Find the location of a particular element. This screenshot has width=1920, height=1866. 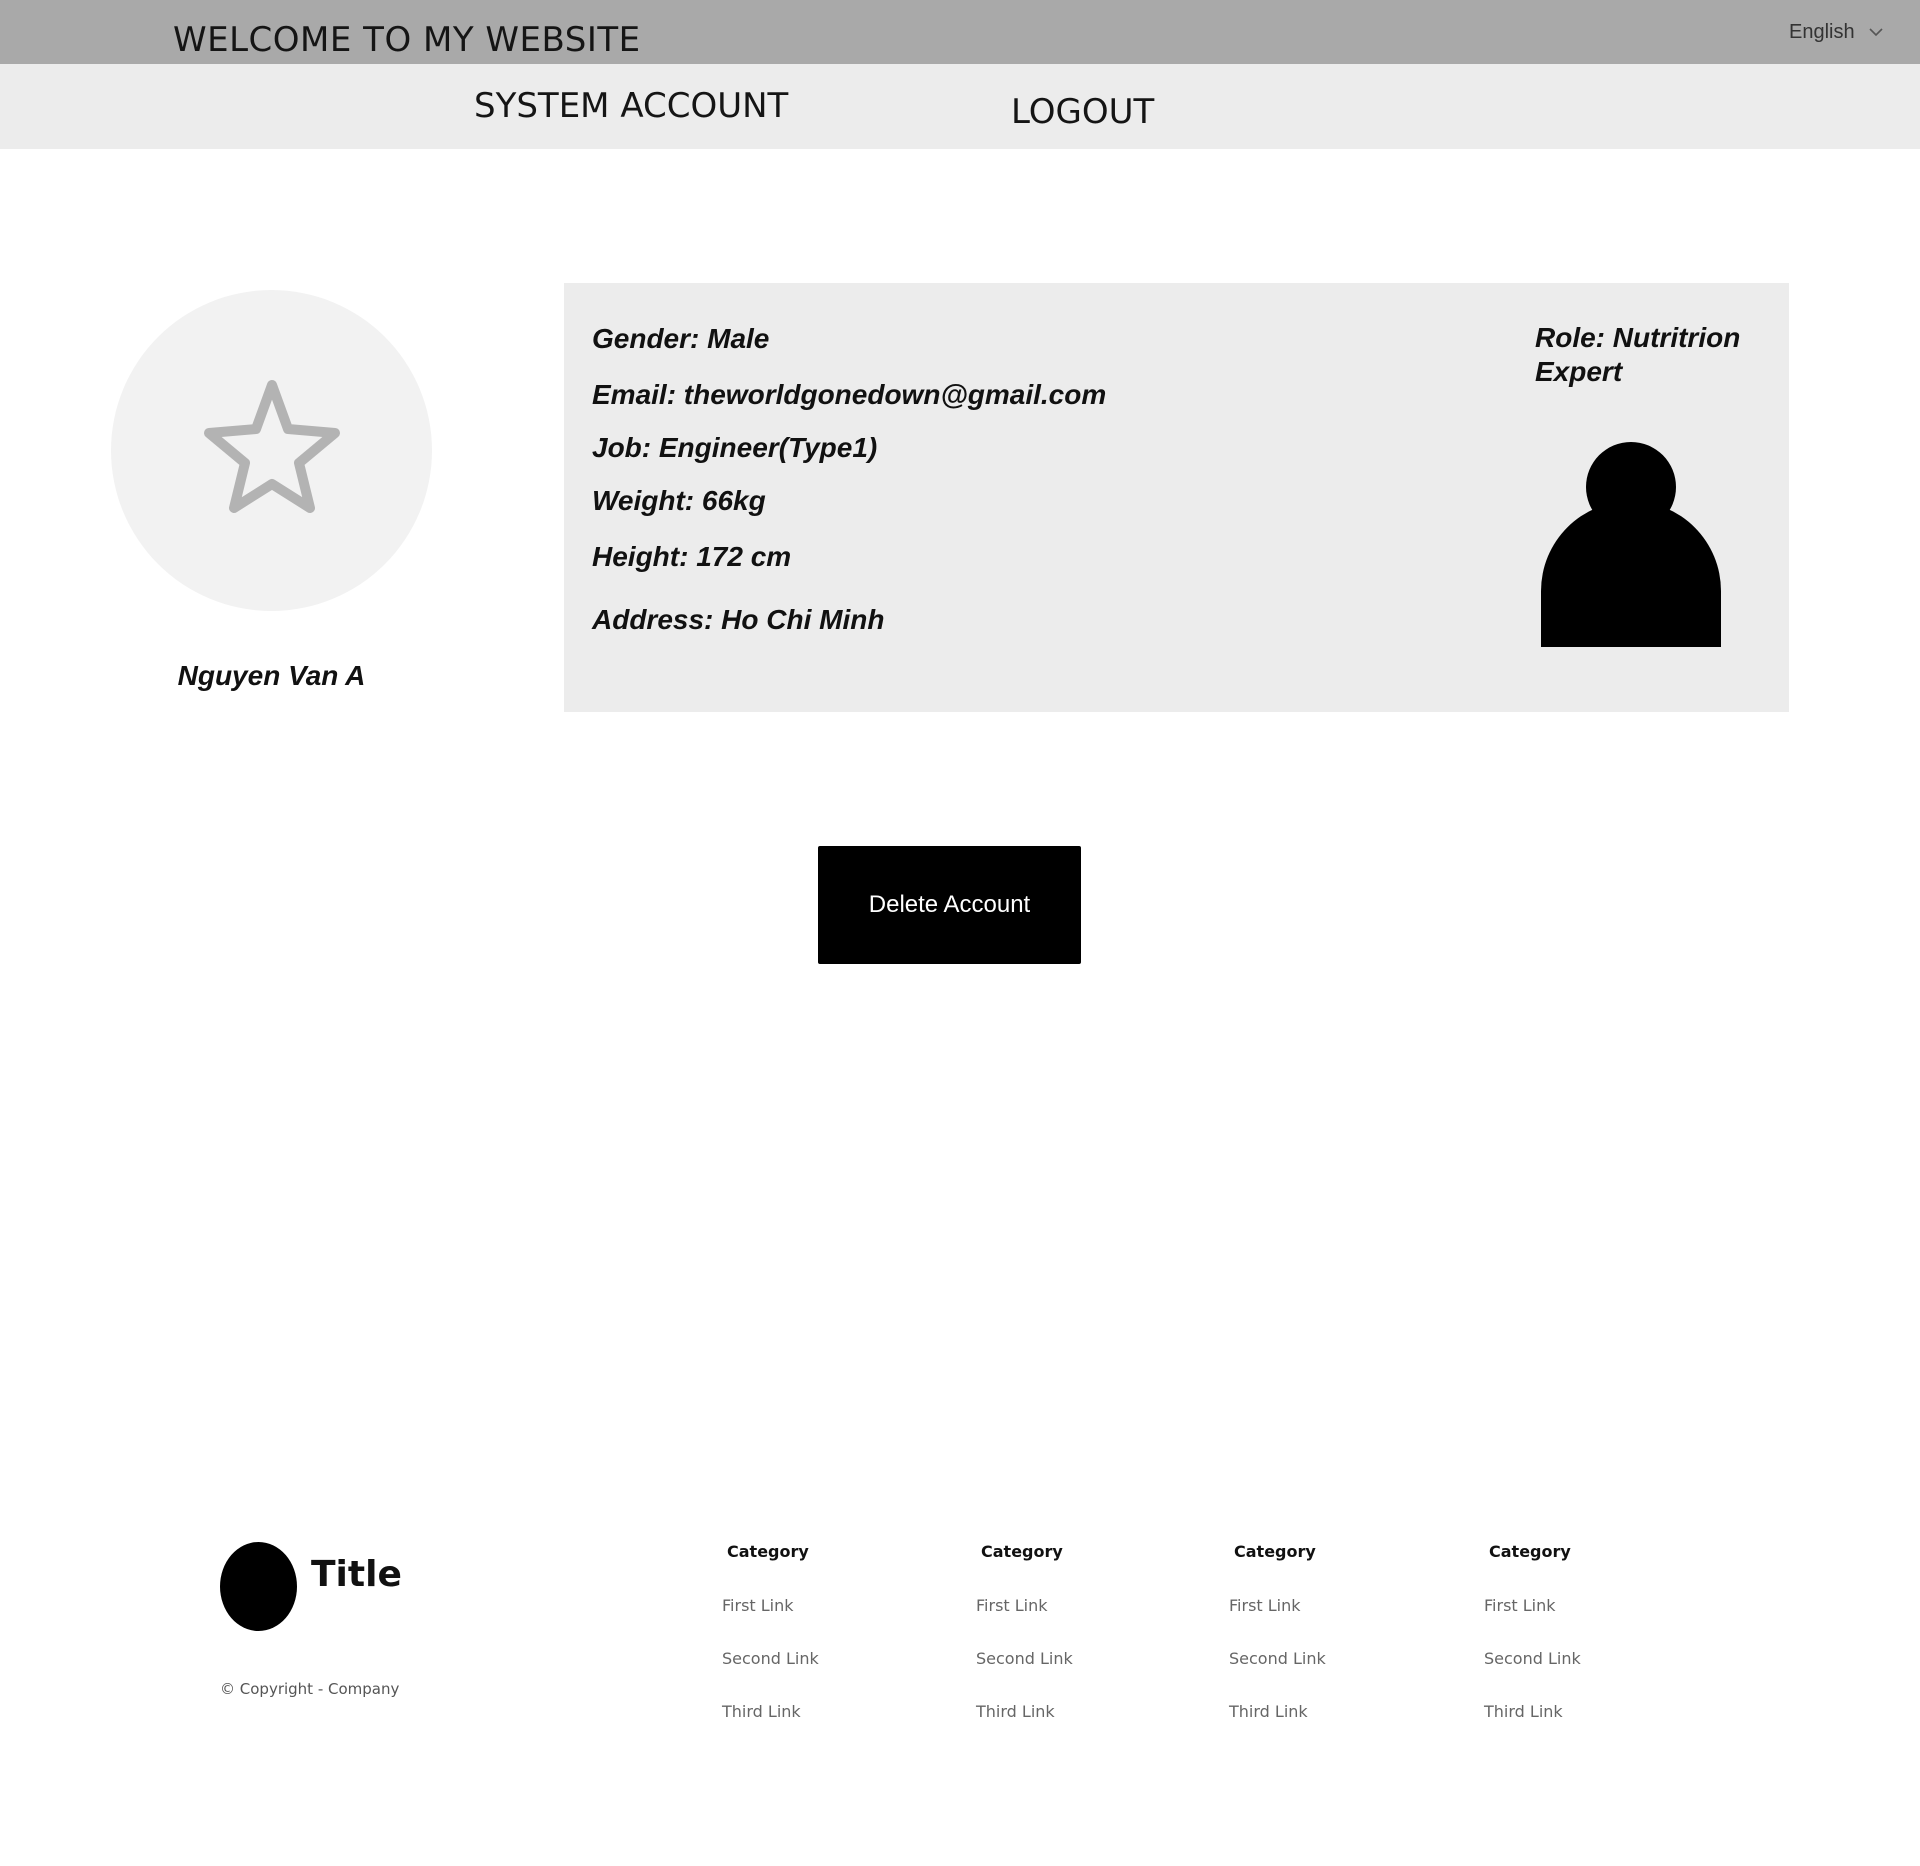

delete-account-button: Delete Account is located at coordinates (949, 905).